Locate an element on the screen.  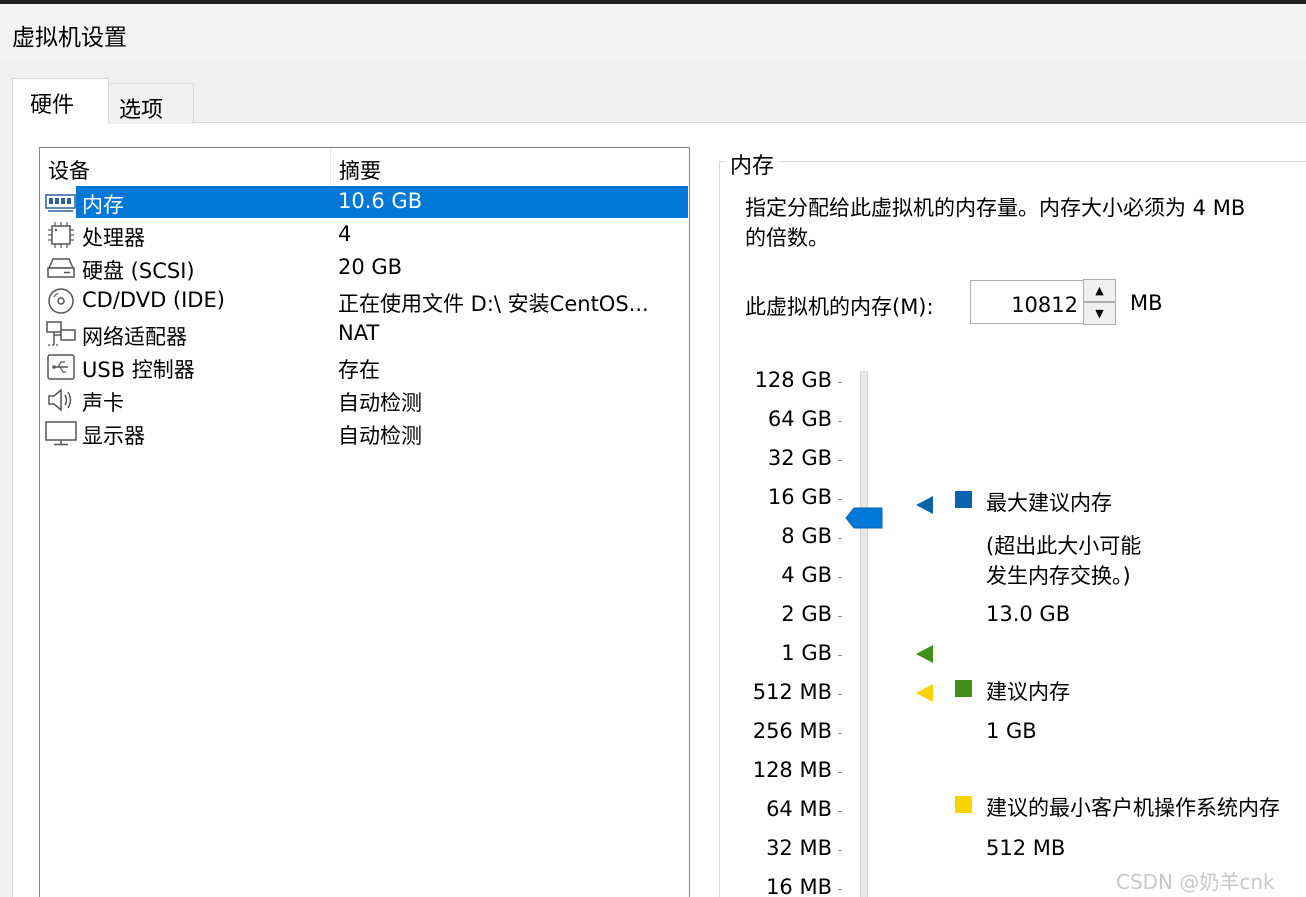
device-name: 网络适配器 is located at coordinates (134, 337).